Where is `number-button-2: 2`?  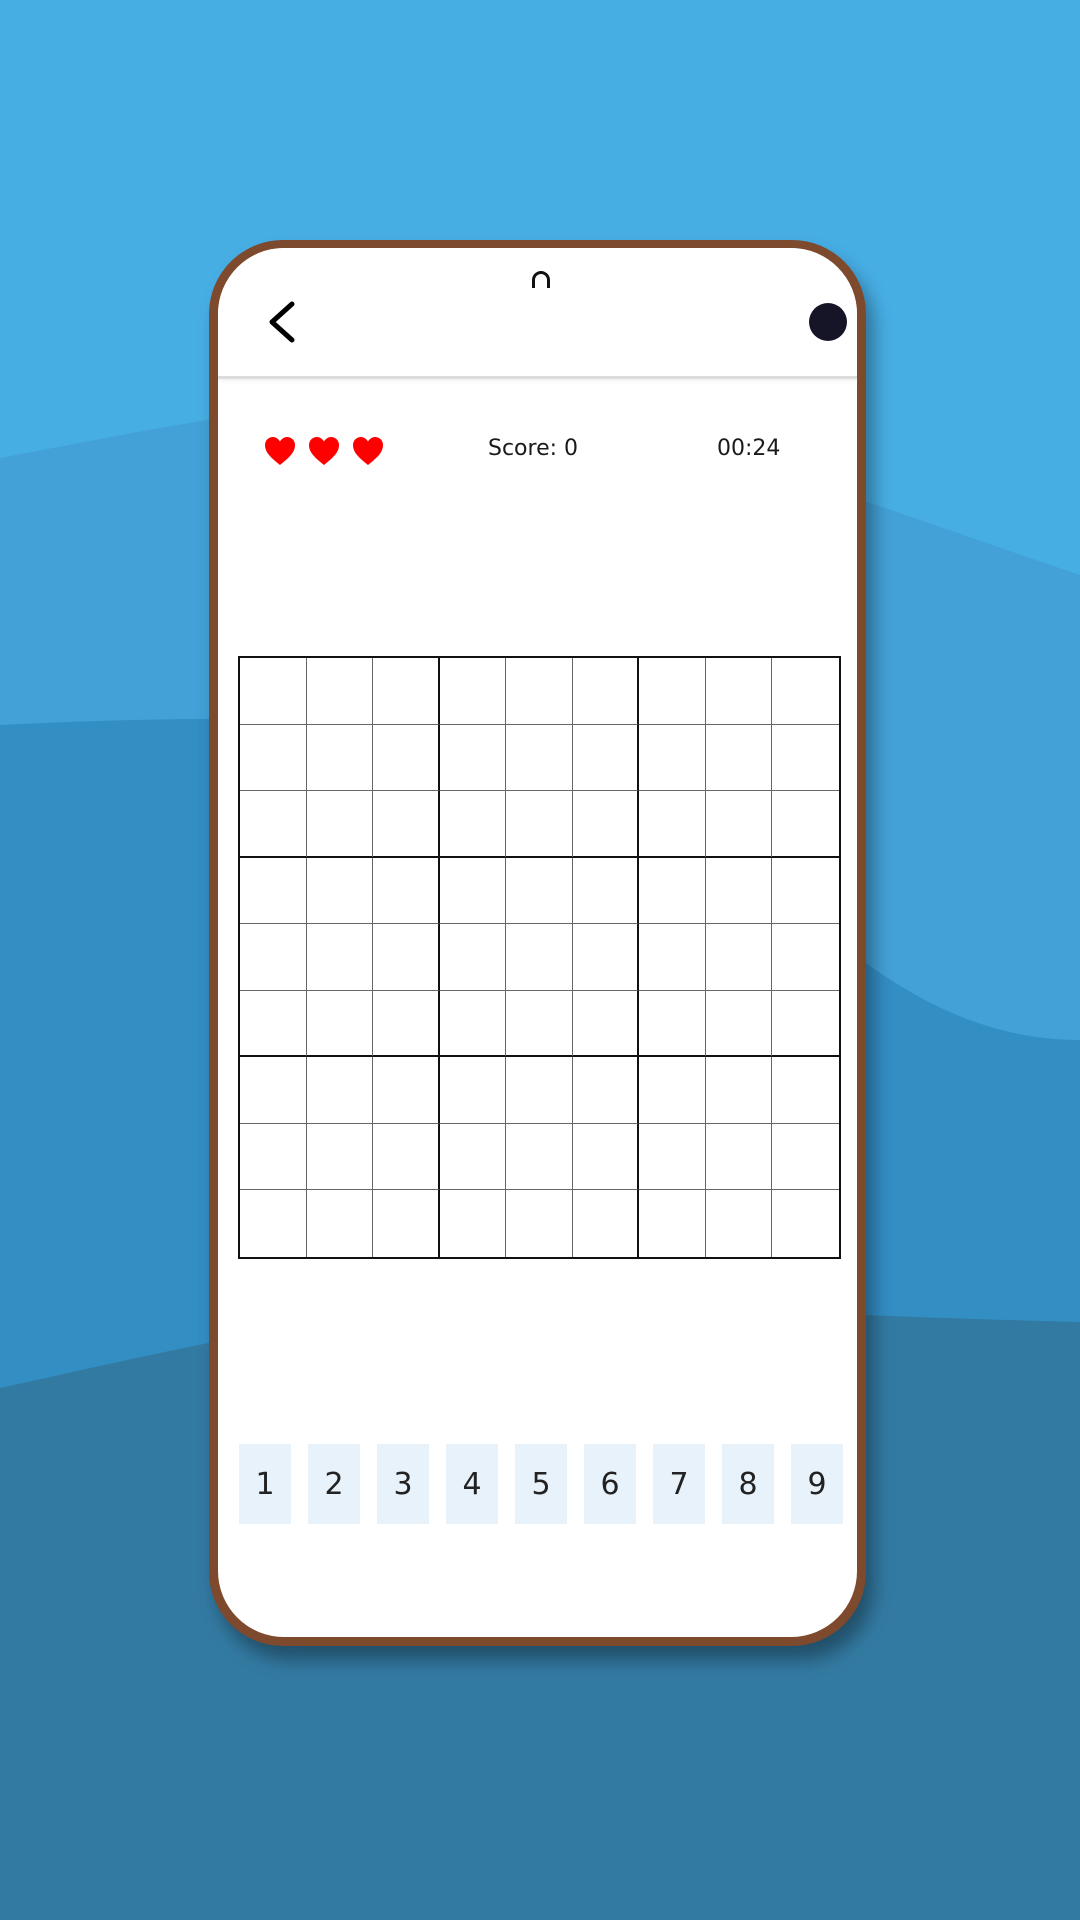 number-button-2: 2 is located at coordinates (334, 1484).